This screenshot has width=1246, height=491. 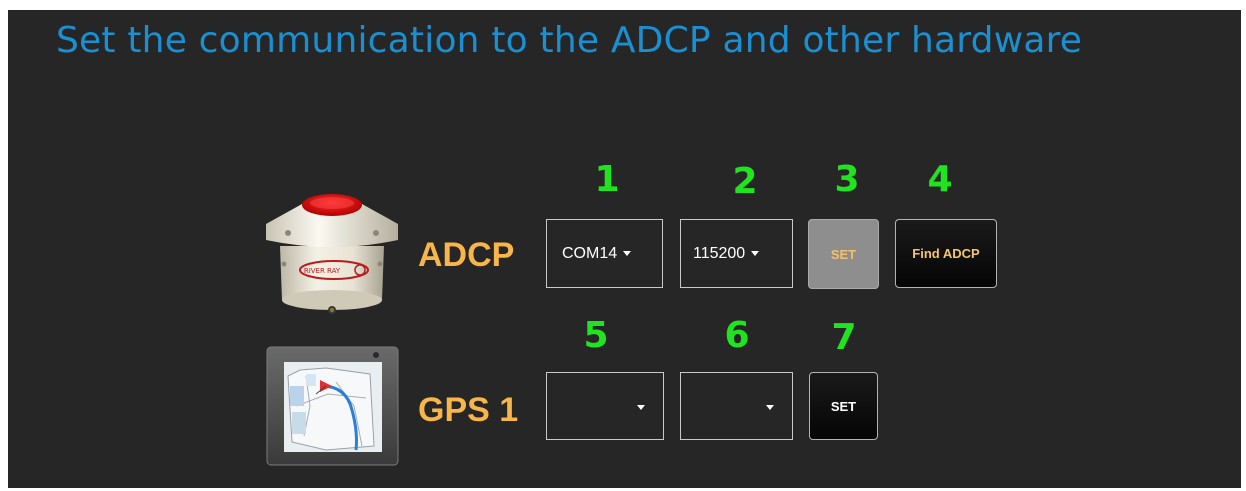 I want to click on find-adcp-button: Find ADCP, so click(x=946, y=253).